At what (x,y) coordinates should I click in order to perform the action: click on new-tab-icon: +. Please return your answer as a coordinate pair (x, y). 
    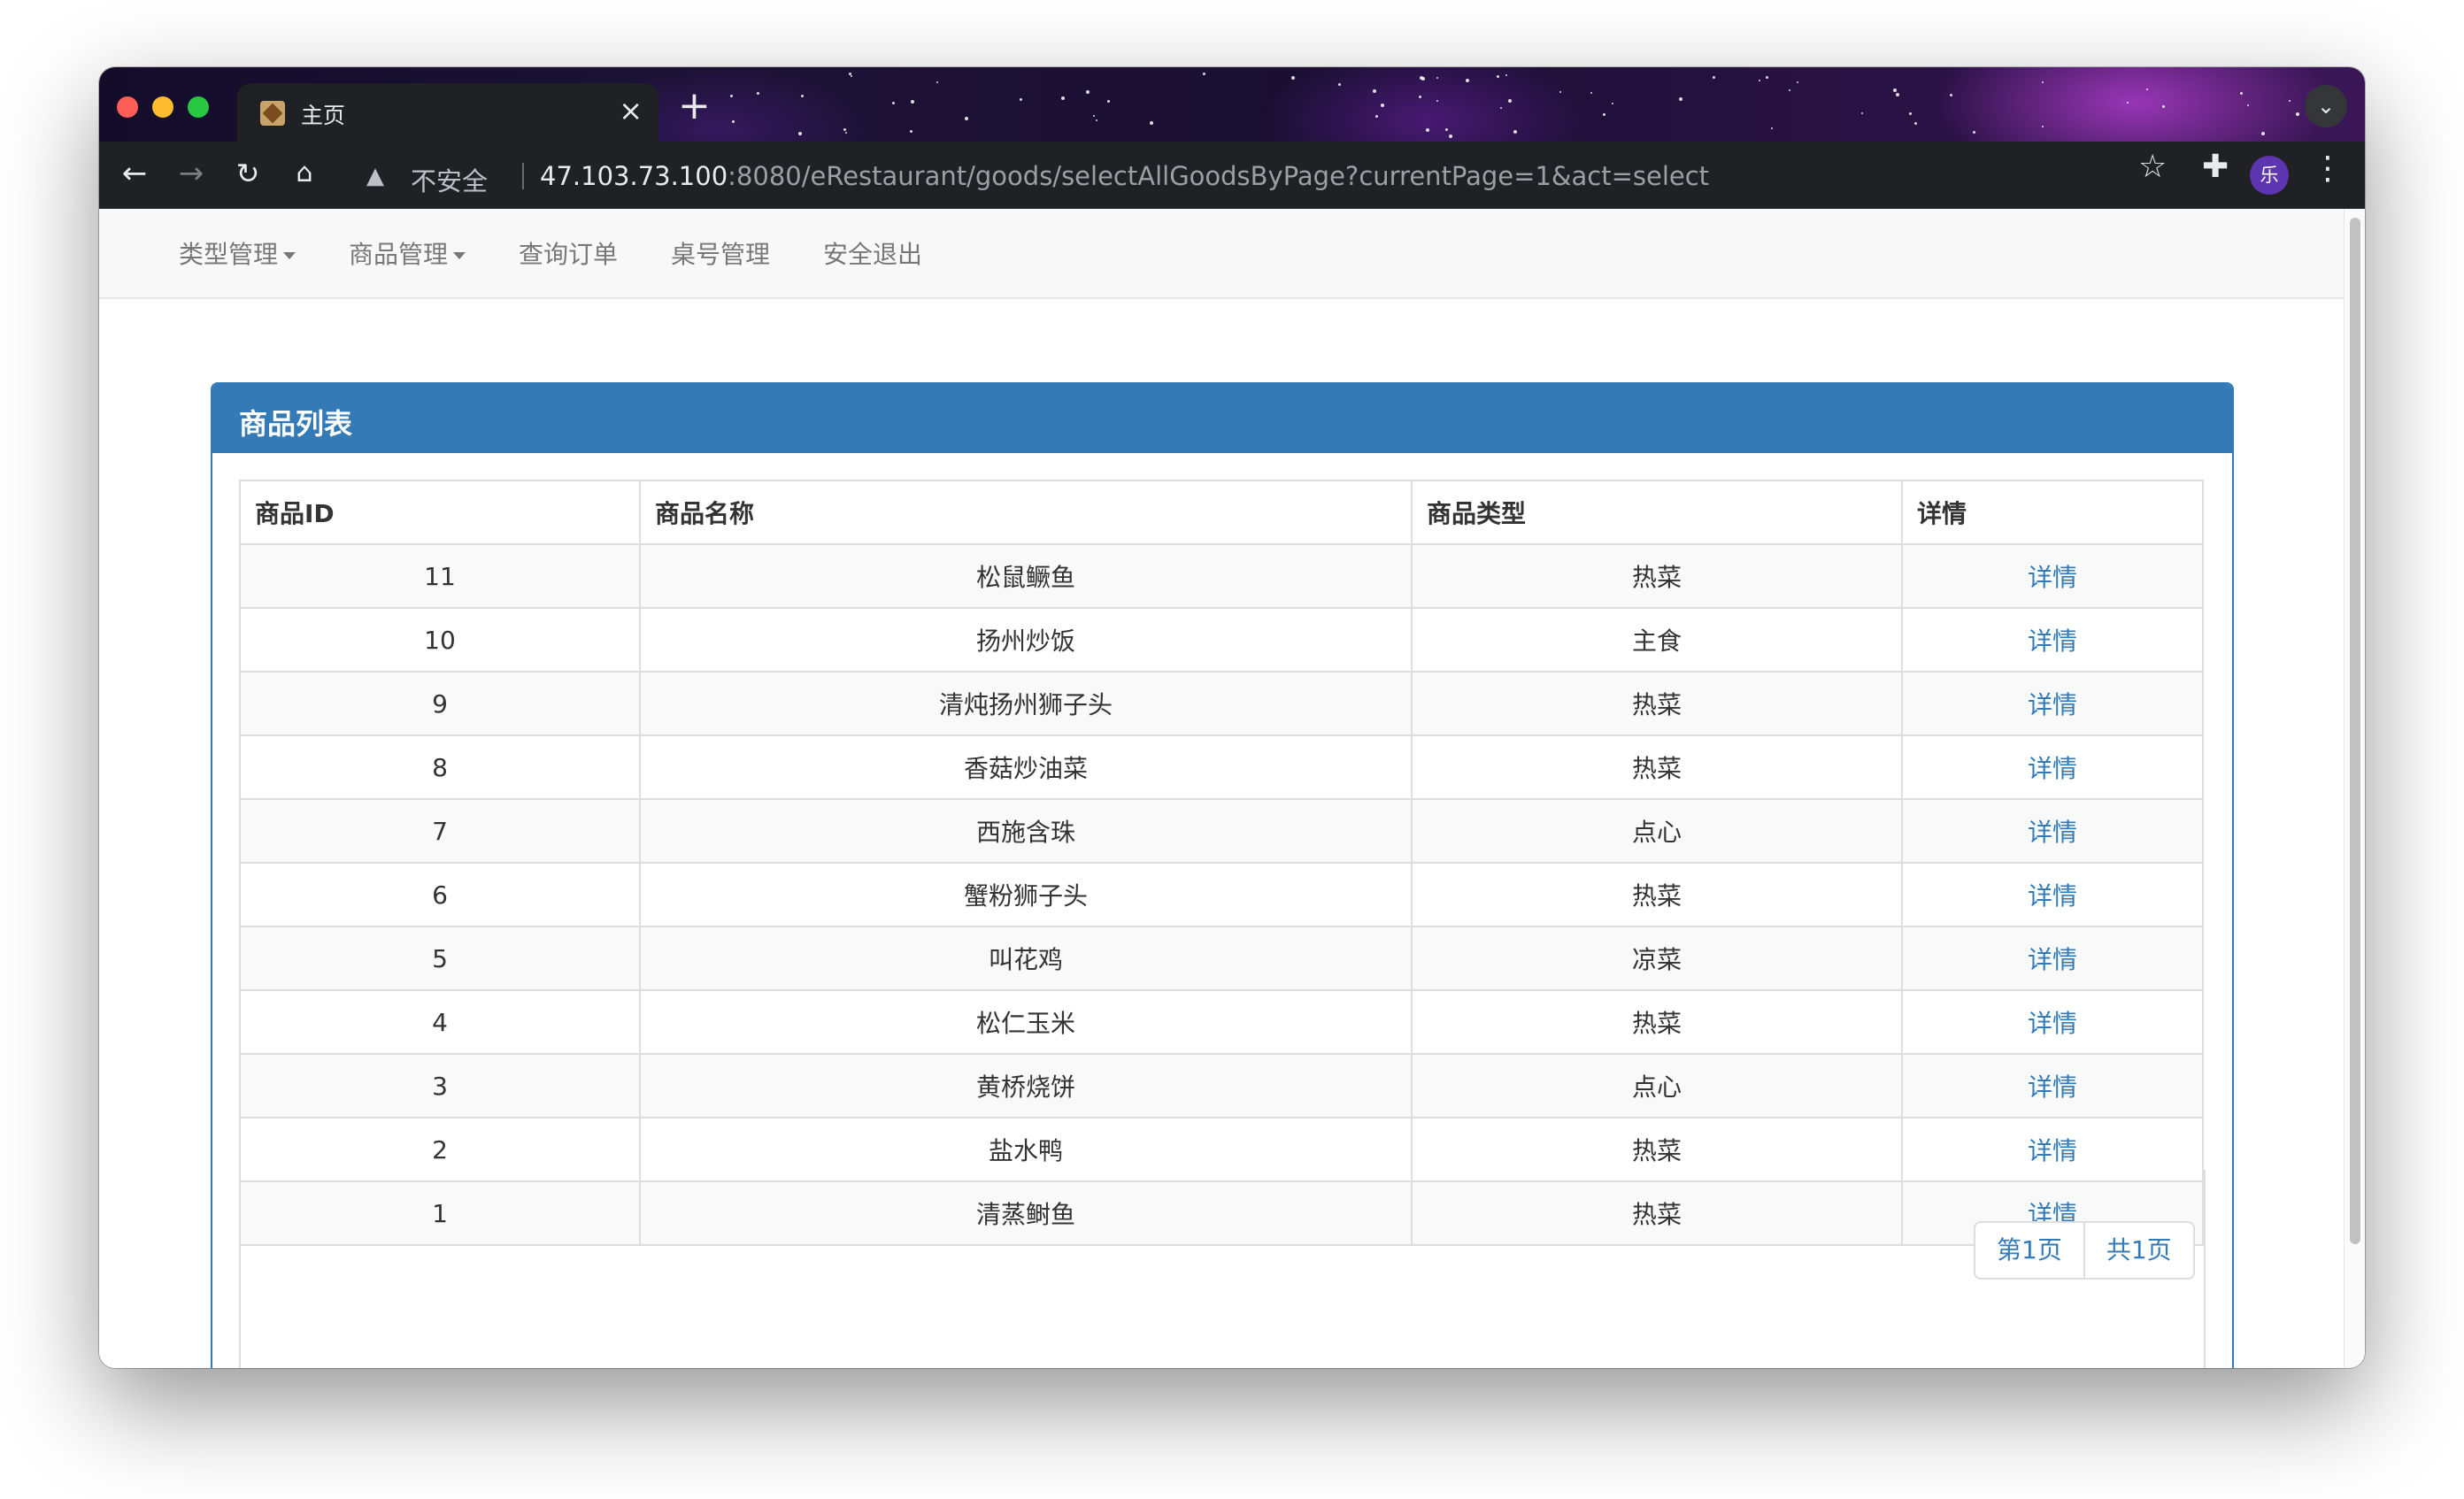
    Looking at the image, I should click on (694, 106).